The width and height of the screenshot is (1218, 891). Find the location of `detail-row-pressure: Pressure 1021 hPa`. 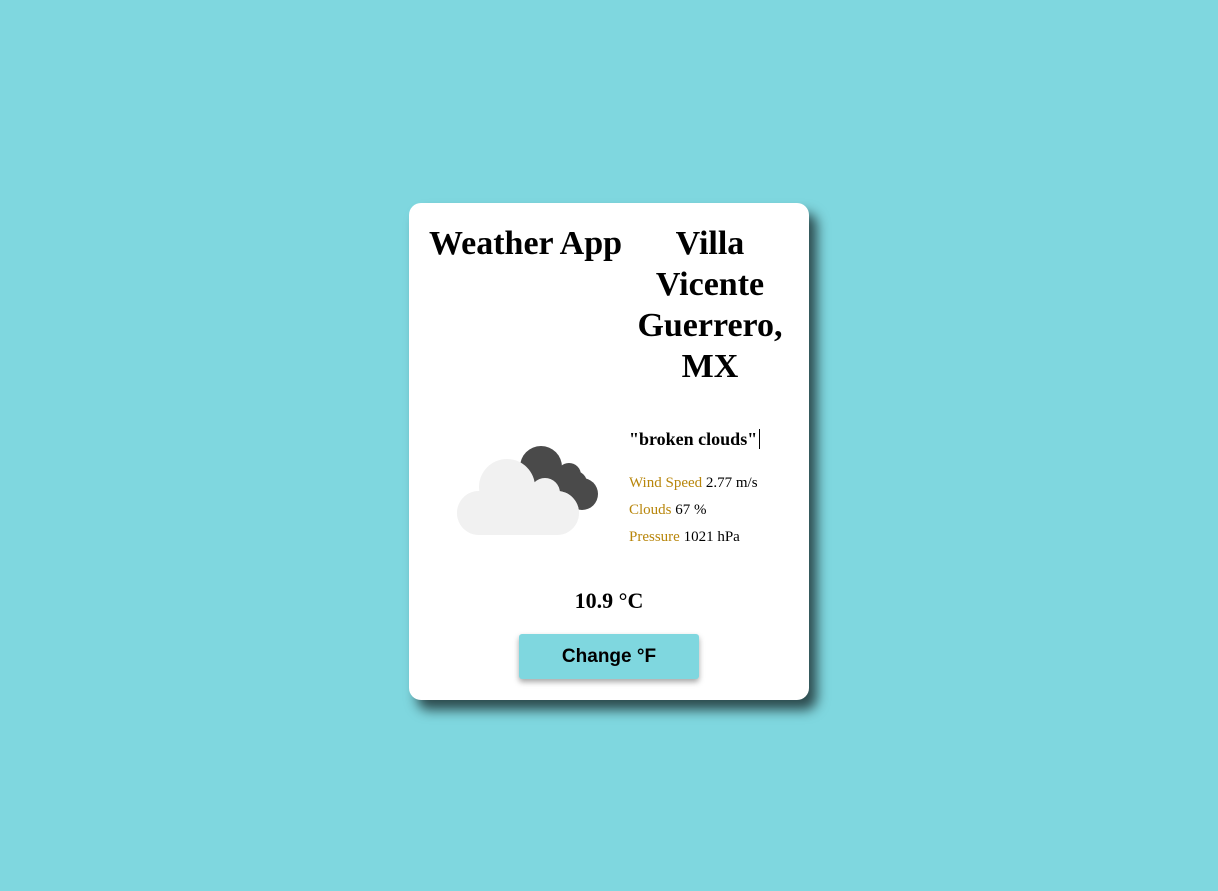

detail-row-pressure: Pressure 1021 hPa is located at coordinates (693, 537).